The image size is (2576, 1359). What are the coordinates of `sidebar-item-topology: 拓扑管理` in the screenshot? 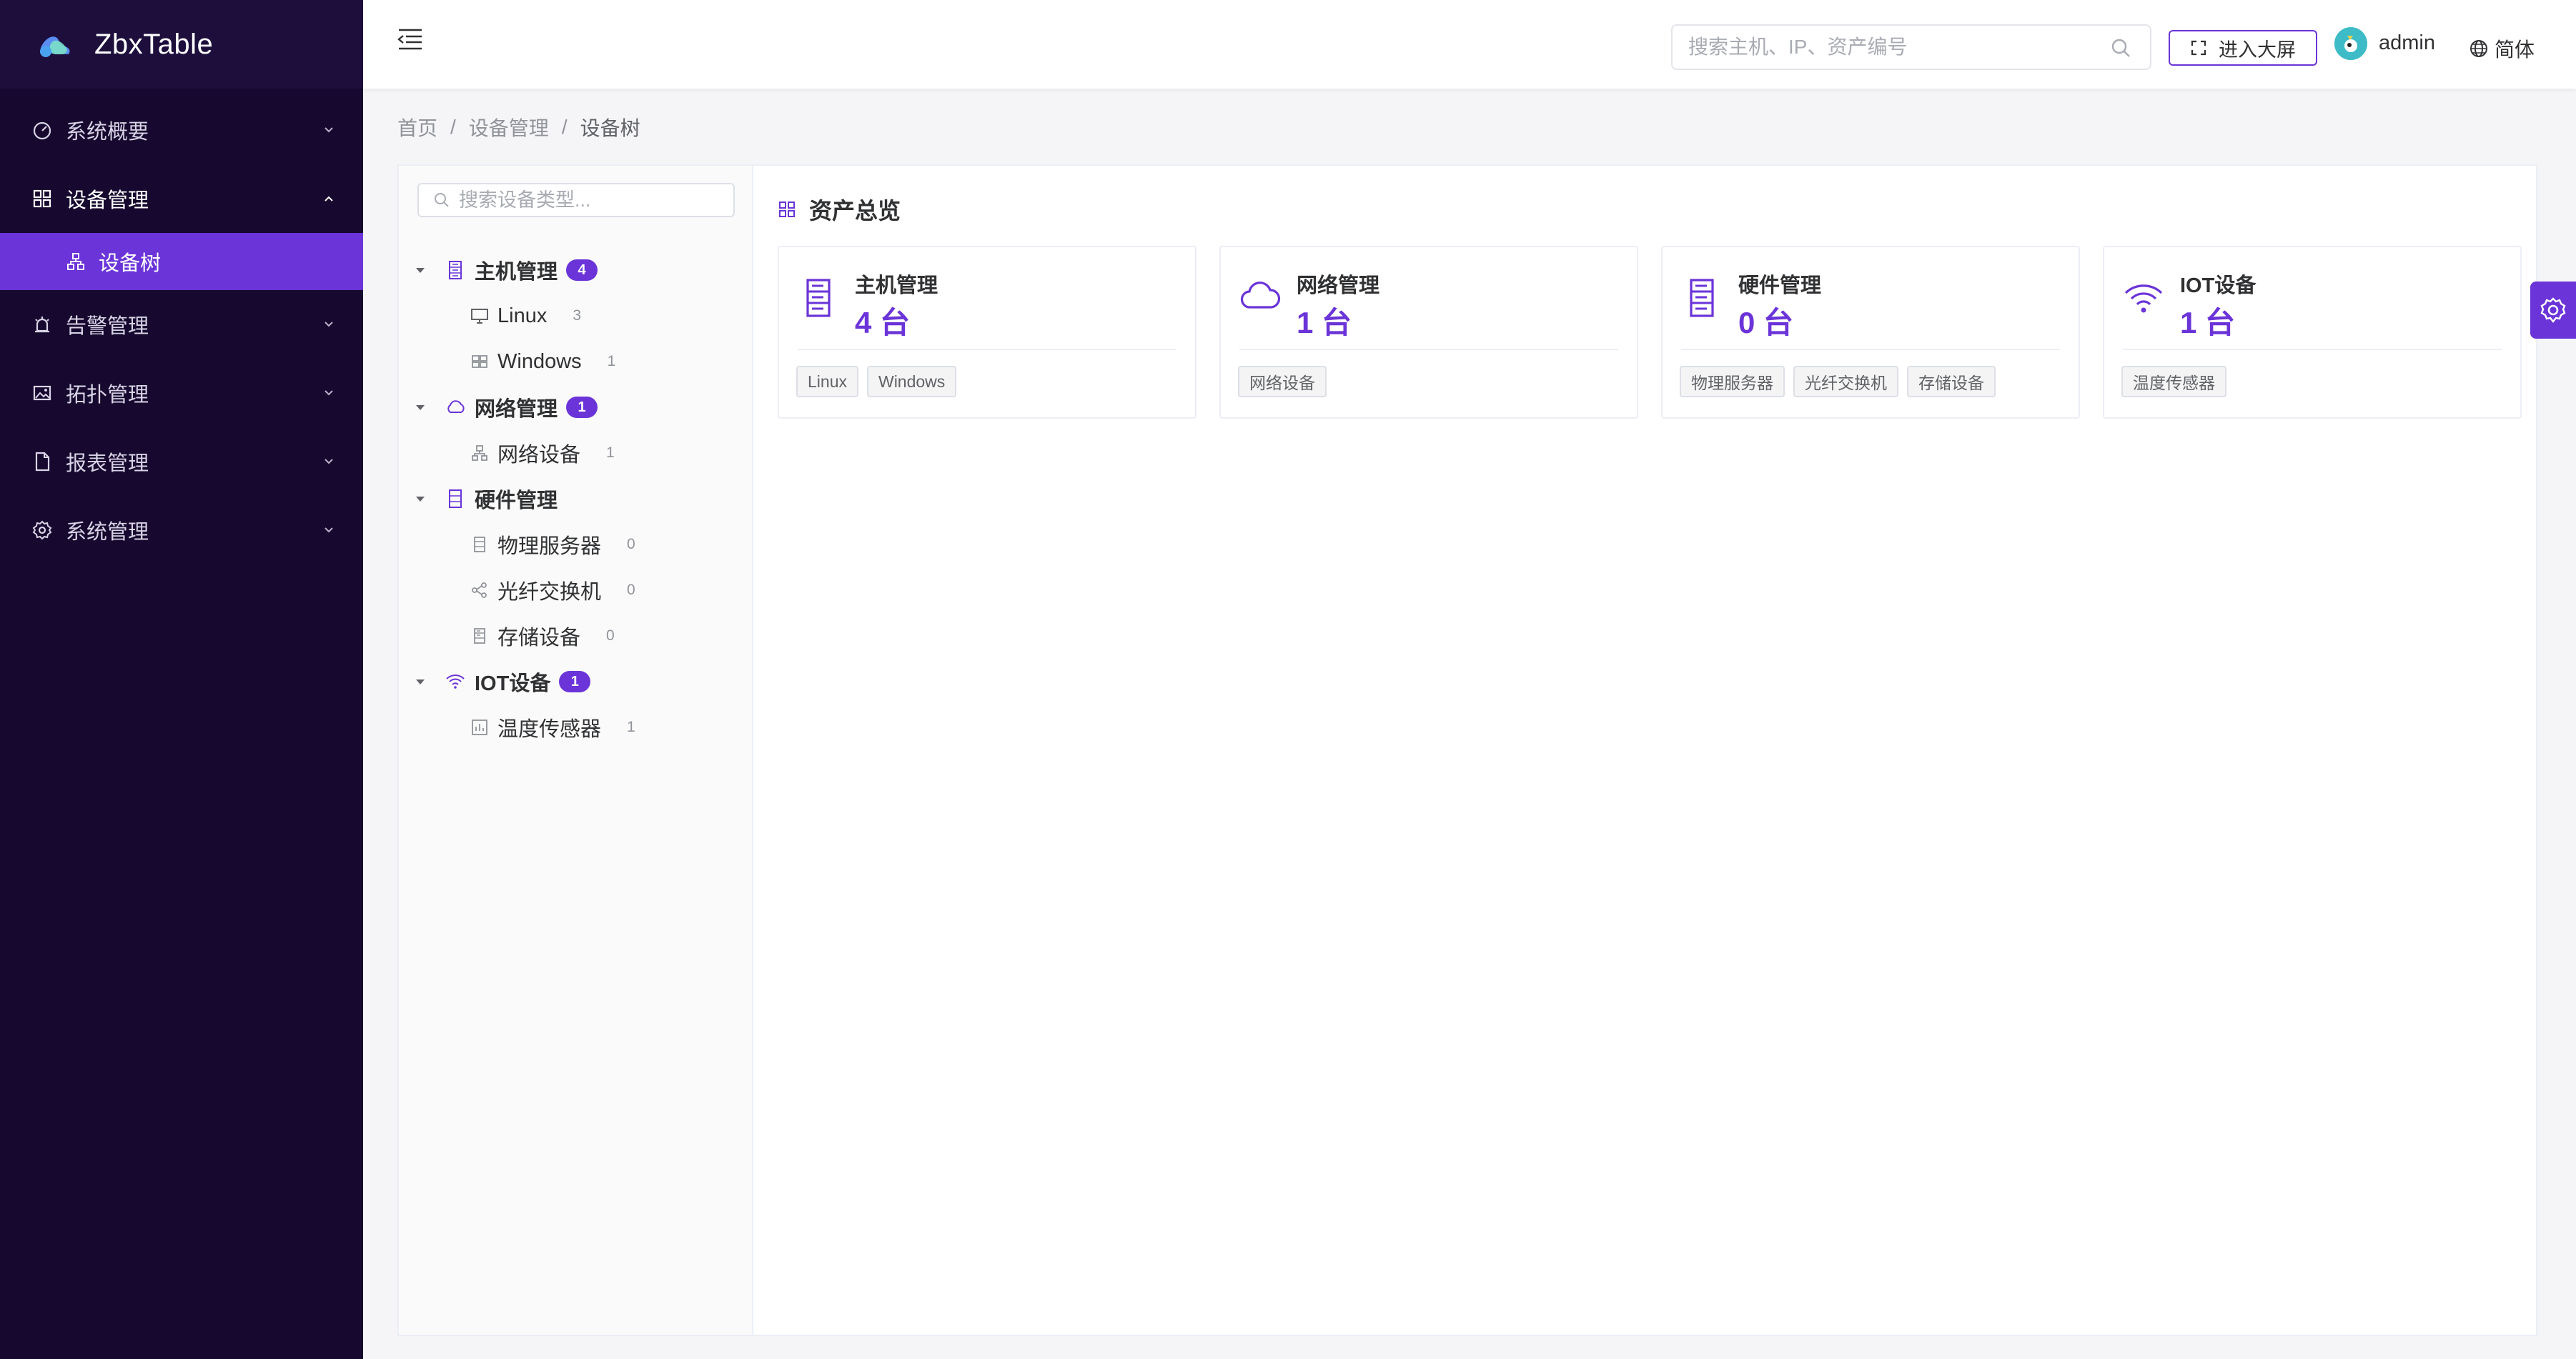 It's located at (181, 393).